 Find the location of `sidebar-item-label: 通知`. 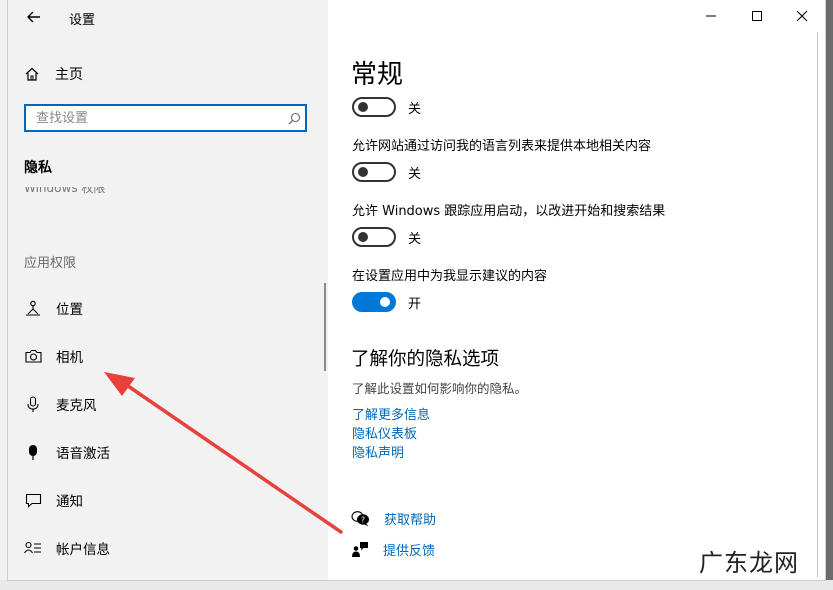

sidebar-item-label: 通知 is located at coordinates (69, 502).